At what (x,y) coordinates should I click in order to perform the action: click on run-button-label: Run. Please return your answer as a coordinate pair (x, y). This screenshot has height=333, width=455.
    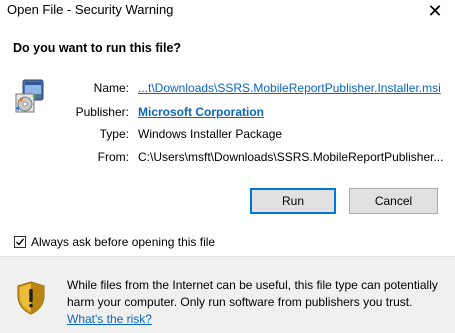
    Looking at the image, I should click on (292, 201).